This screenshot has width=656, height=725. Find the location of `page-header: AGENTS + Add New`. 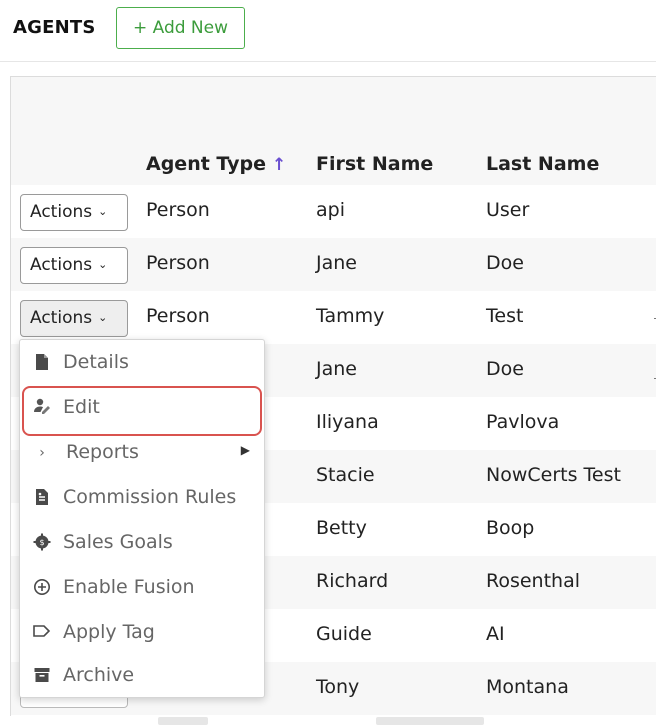

page-header: AGENTS + Add New is located at coordinates (328, 30).